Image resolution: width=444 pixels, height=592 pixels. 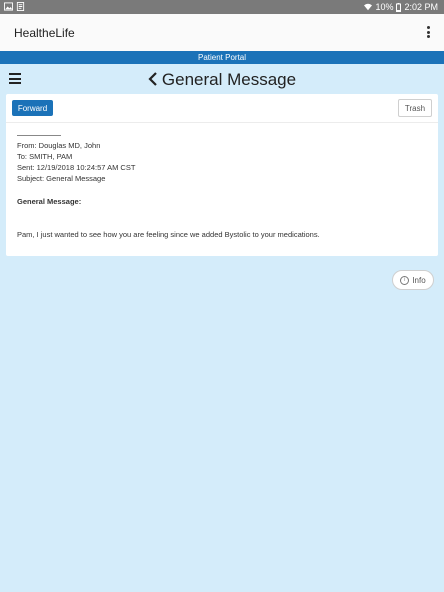 I want to click on page-nav: General Message, so click(x=222, y=79).